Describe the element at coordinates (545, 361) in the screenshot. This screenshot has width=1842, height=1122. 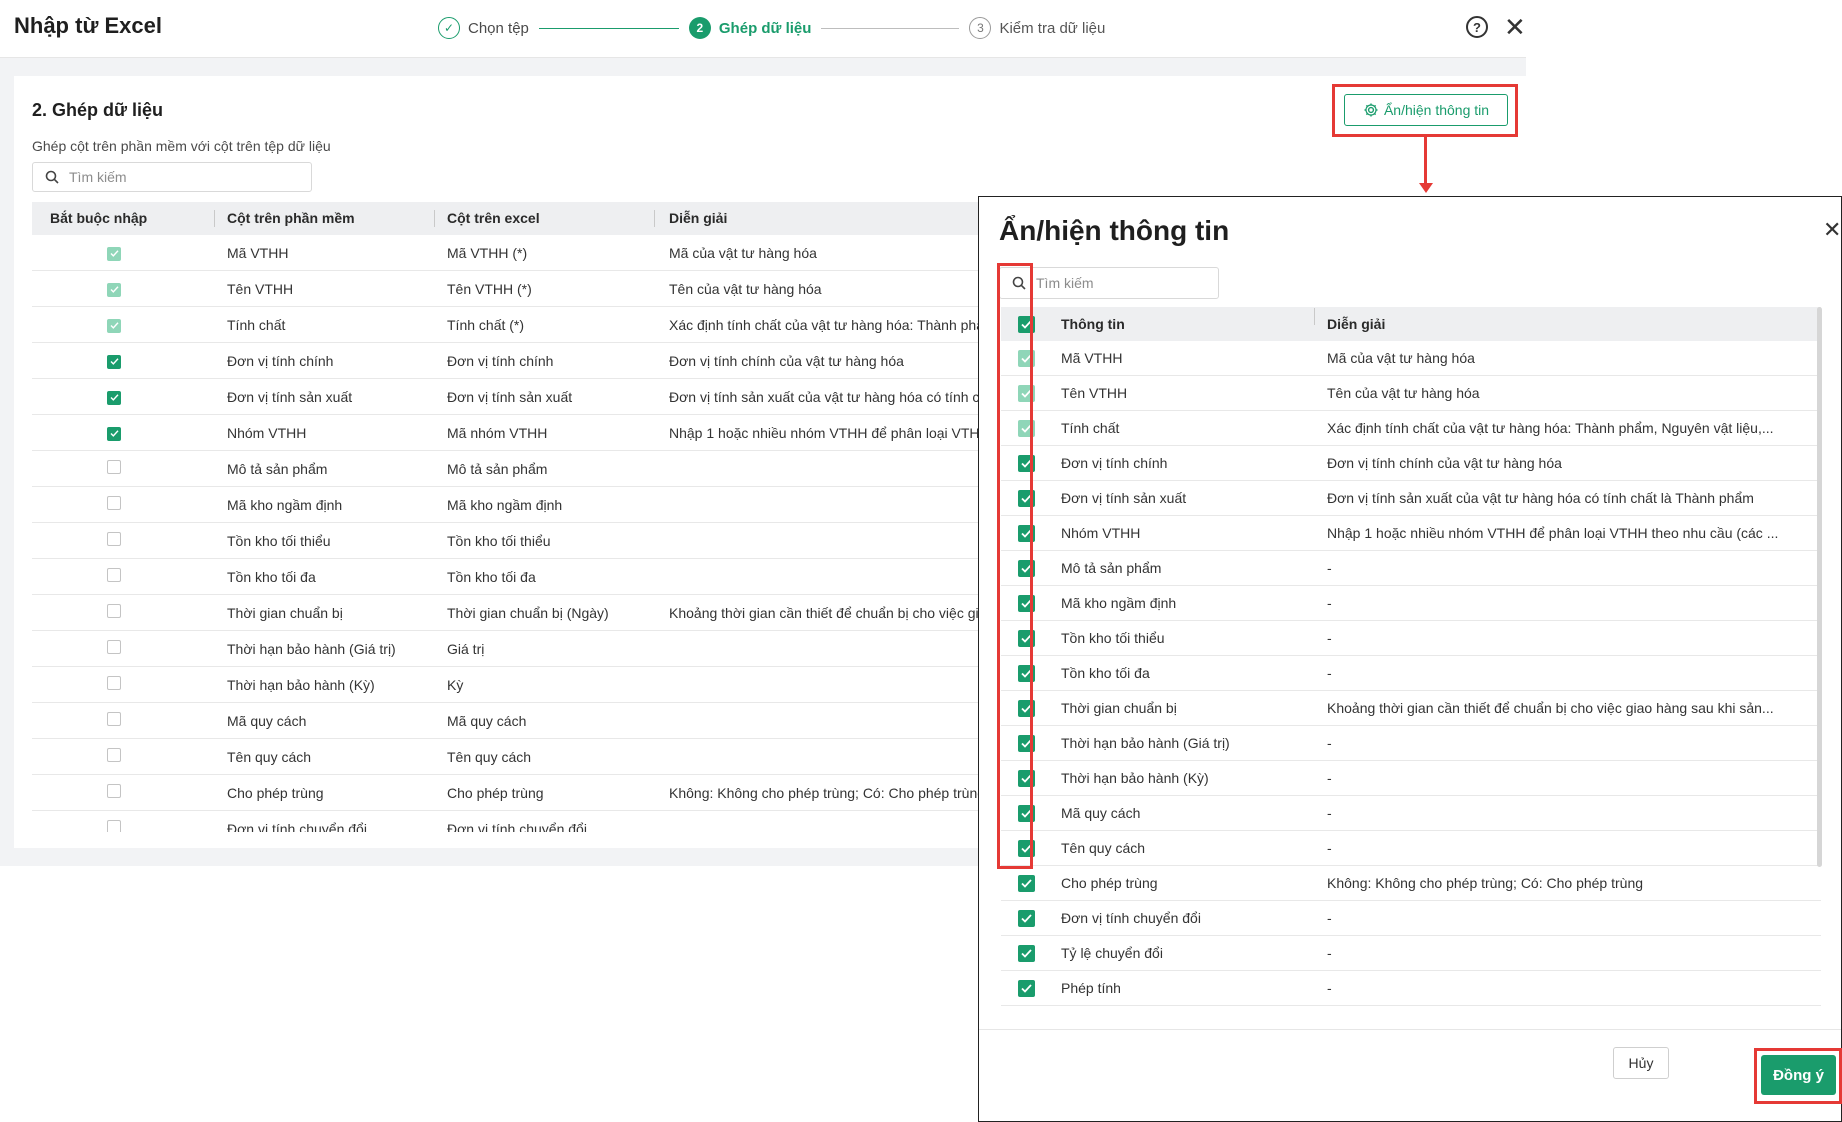
I see `excel-column-cell: Đơn vị tính chính` at that location.